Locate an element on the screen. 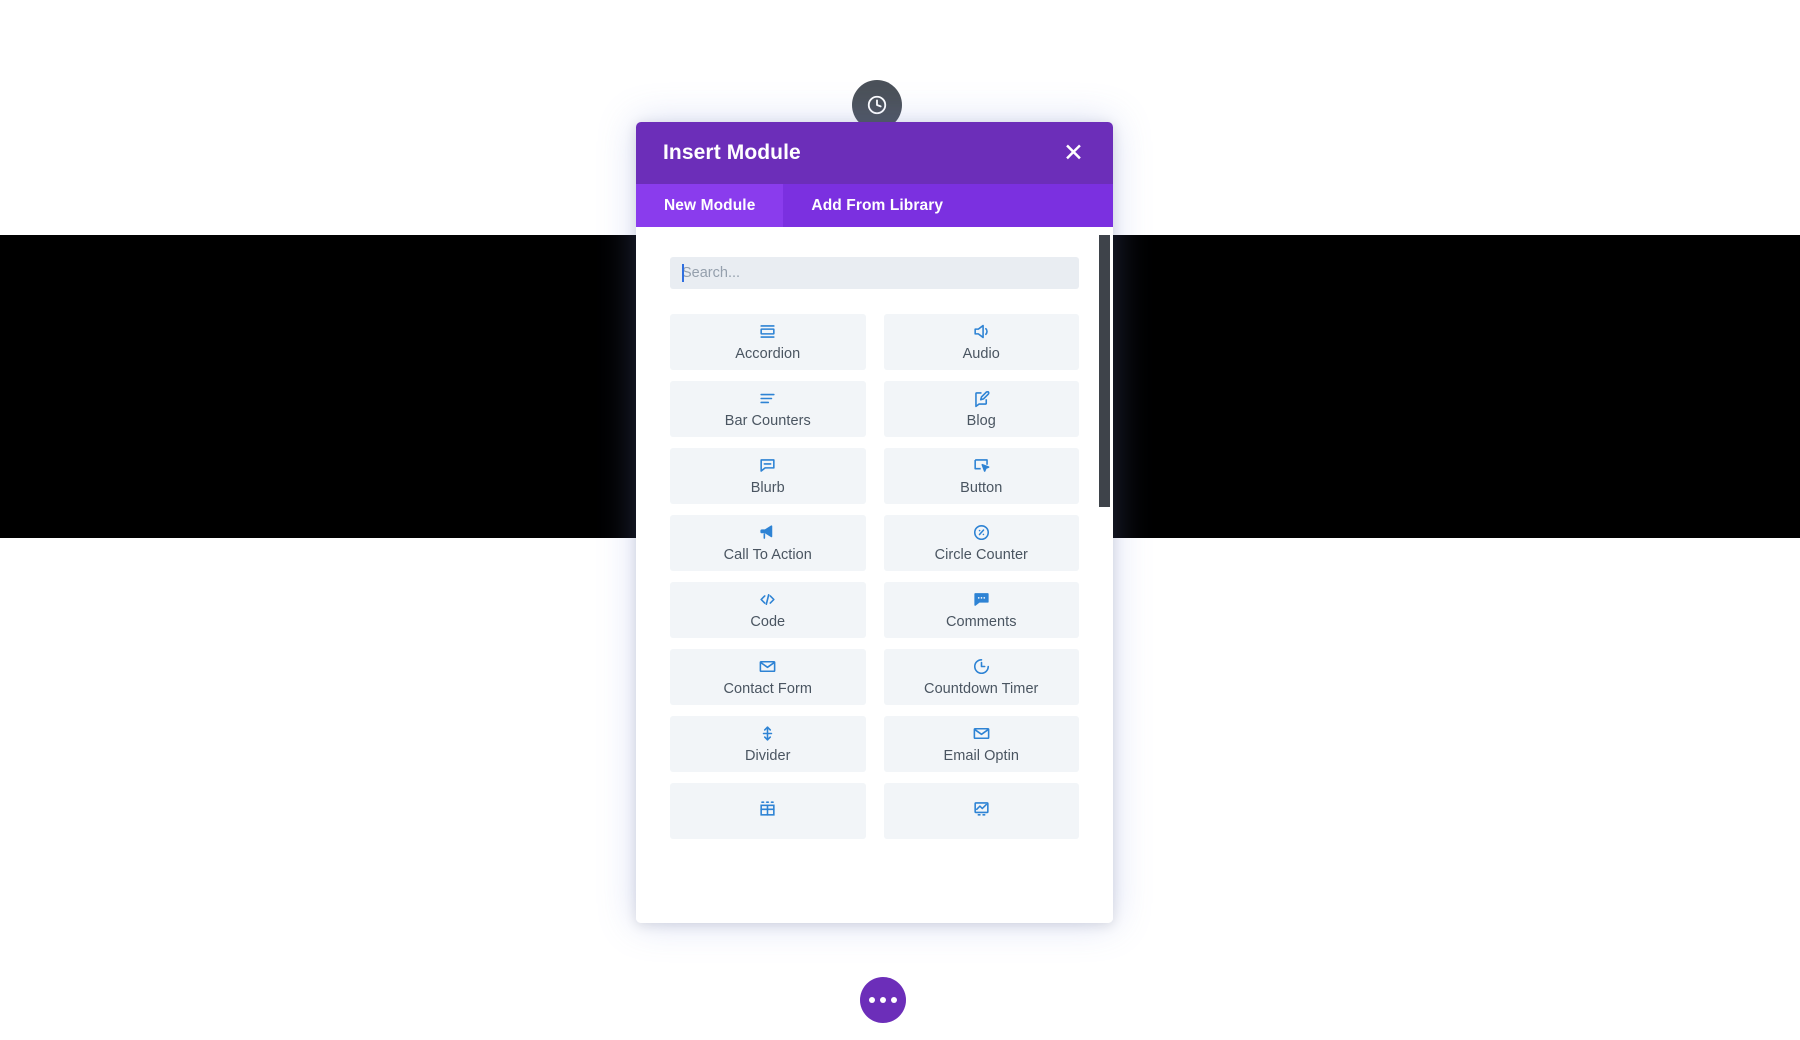 This screenshot has width=1800, height=1040. accordion-icon is located at coordinates (767, 331).